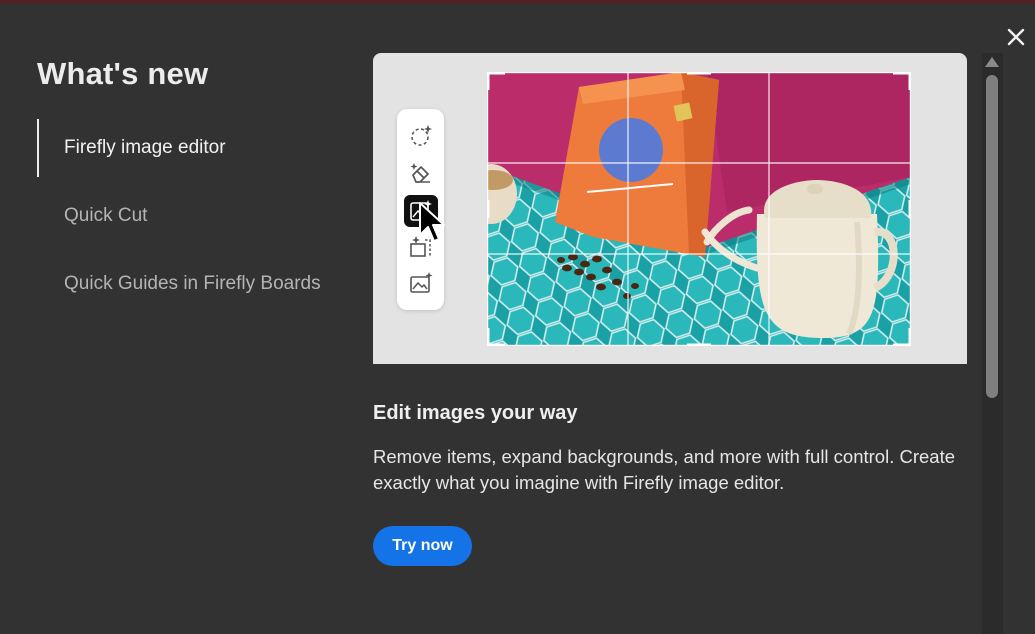  What do you see at coordinates (432, 222) in the screenshot?
I see `pointer-cursor-icon` at bounding box center [432, 222].